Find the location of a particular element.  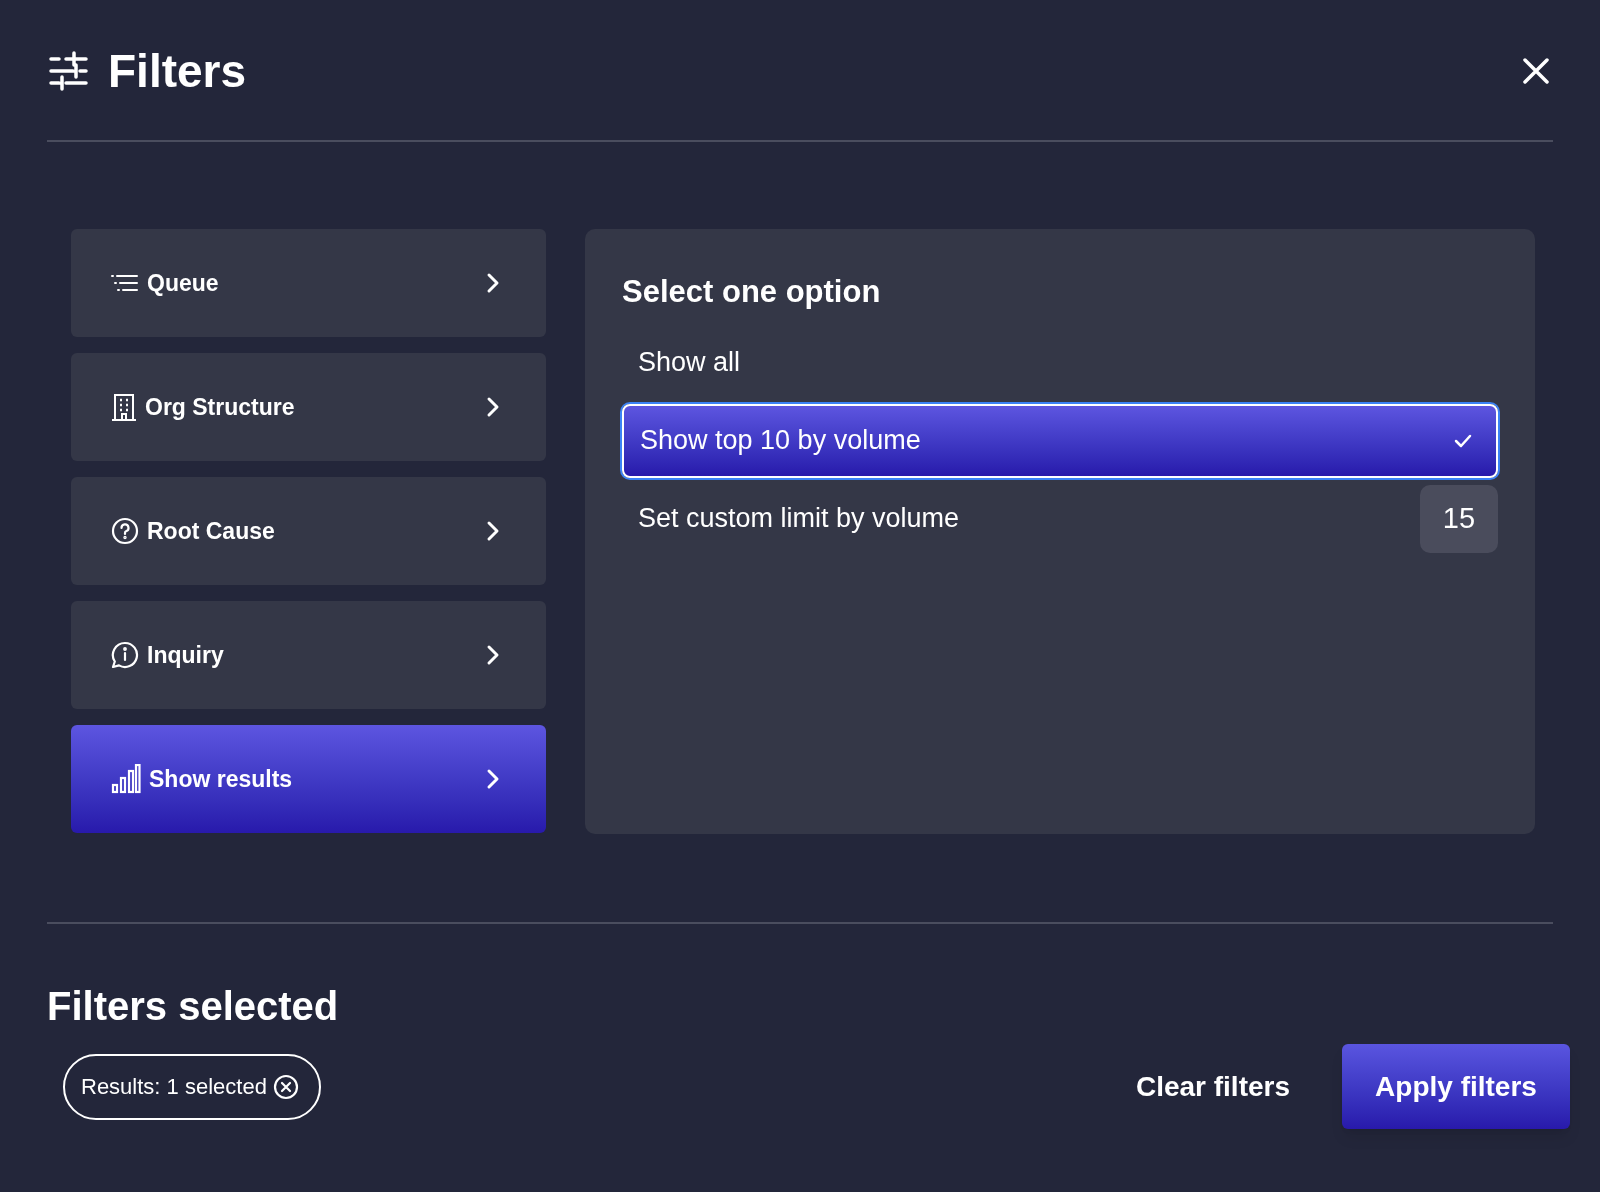

option-row: Set custom limit by volume 15 is located at coordinates (1060, 518).